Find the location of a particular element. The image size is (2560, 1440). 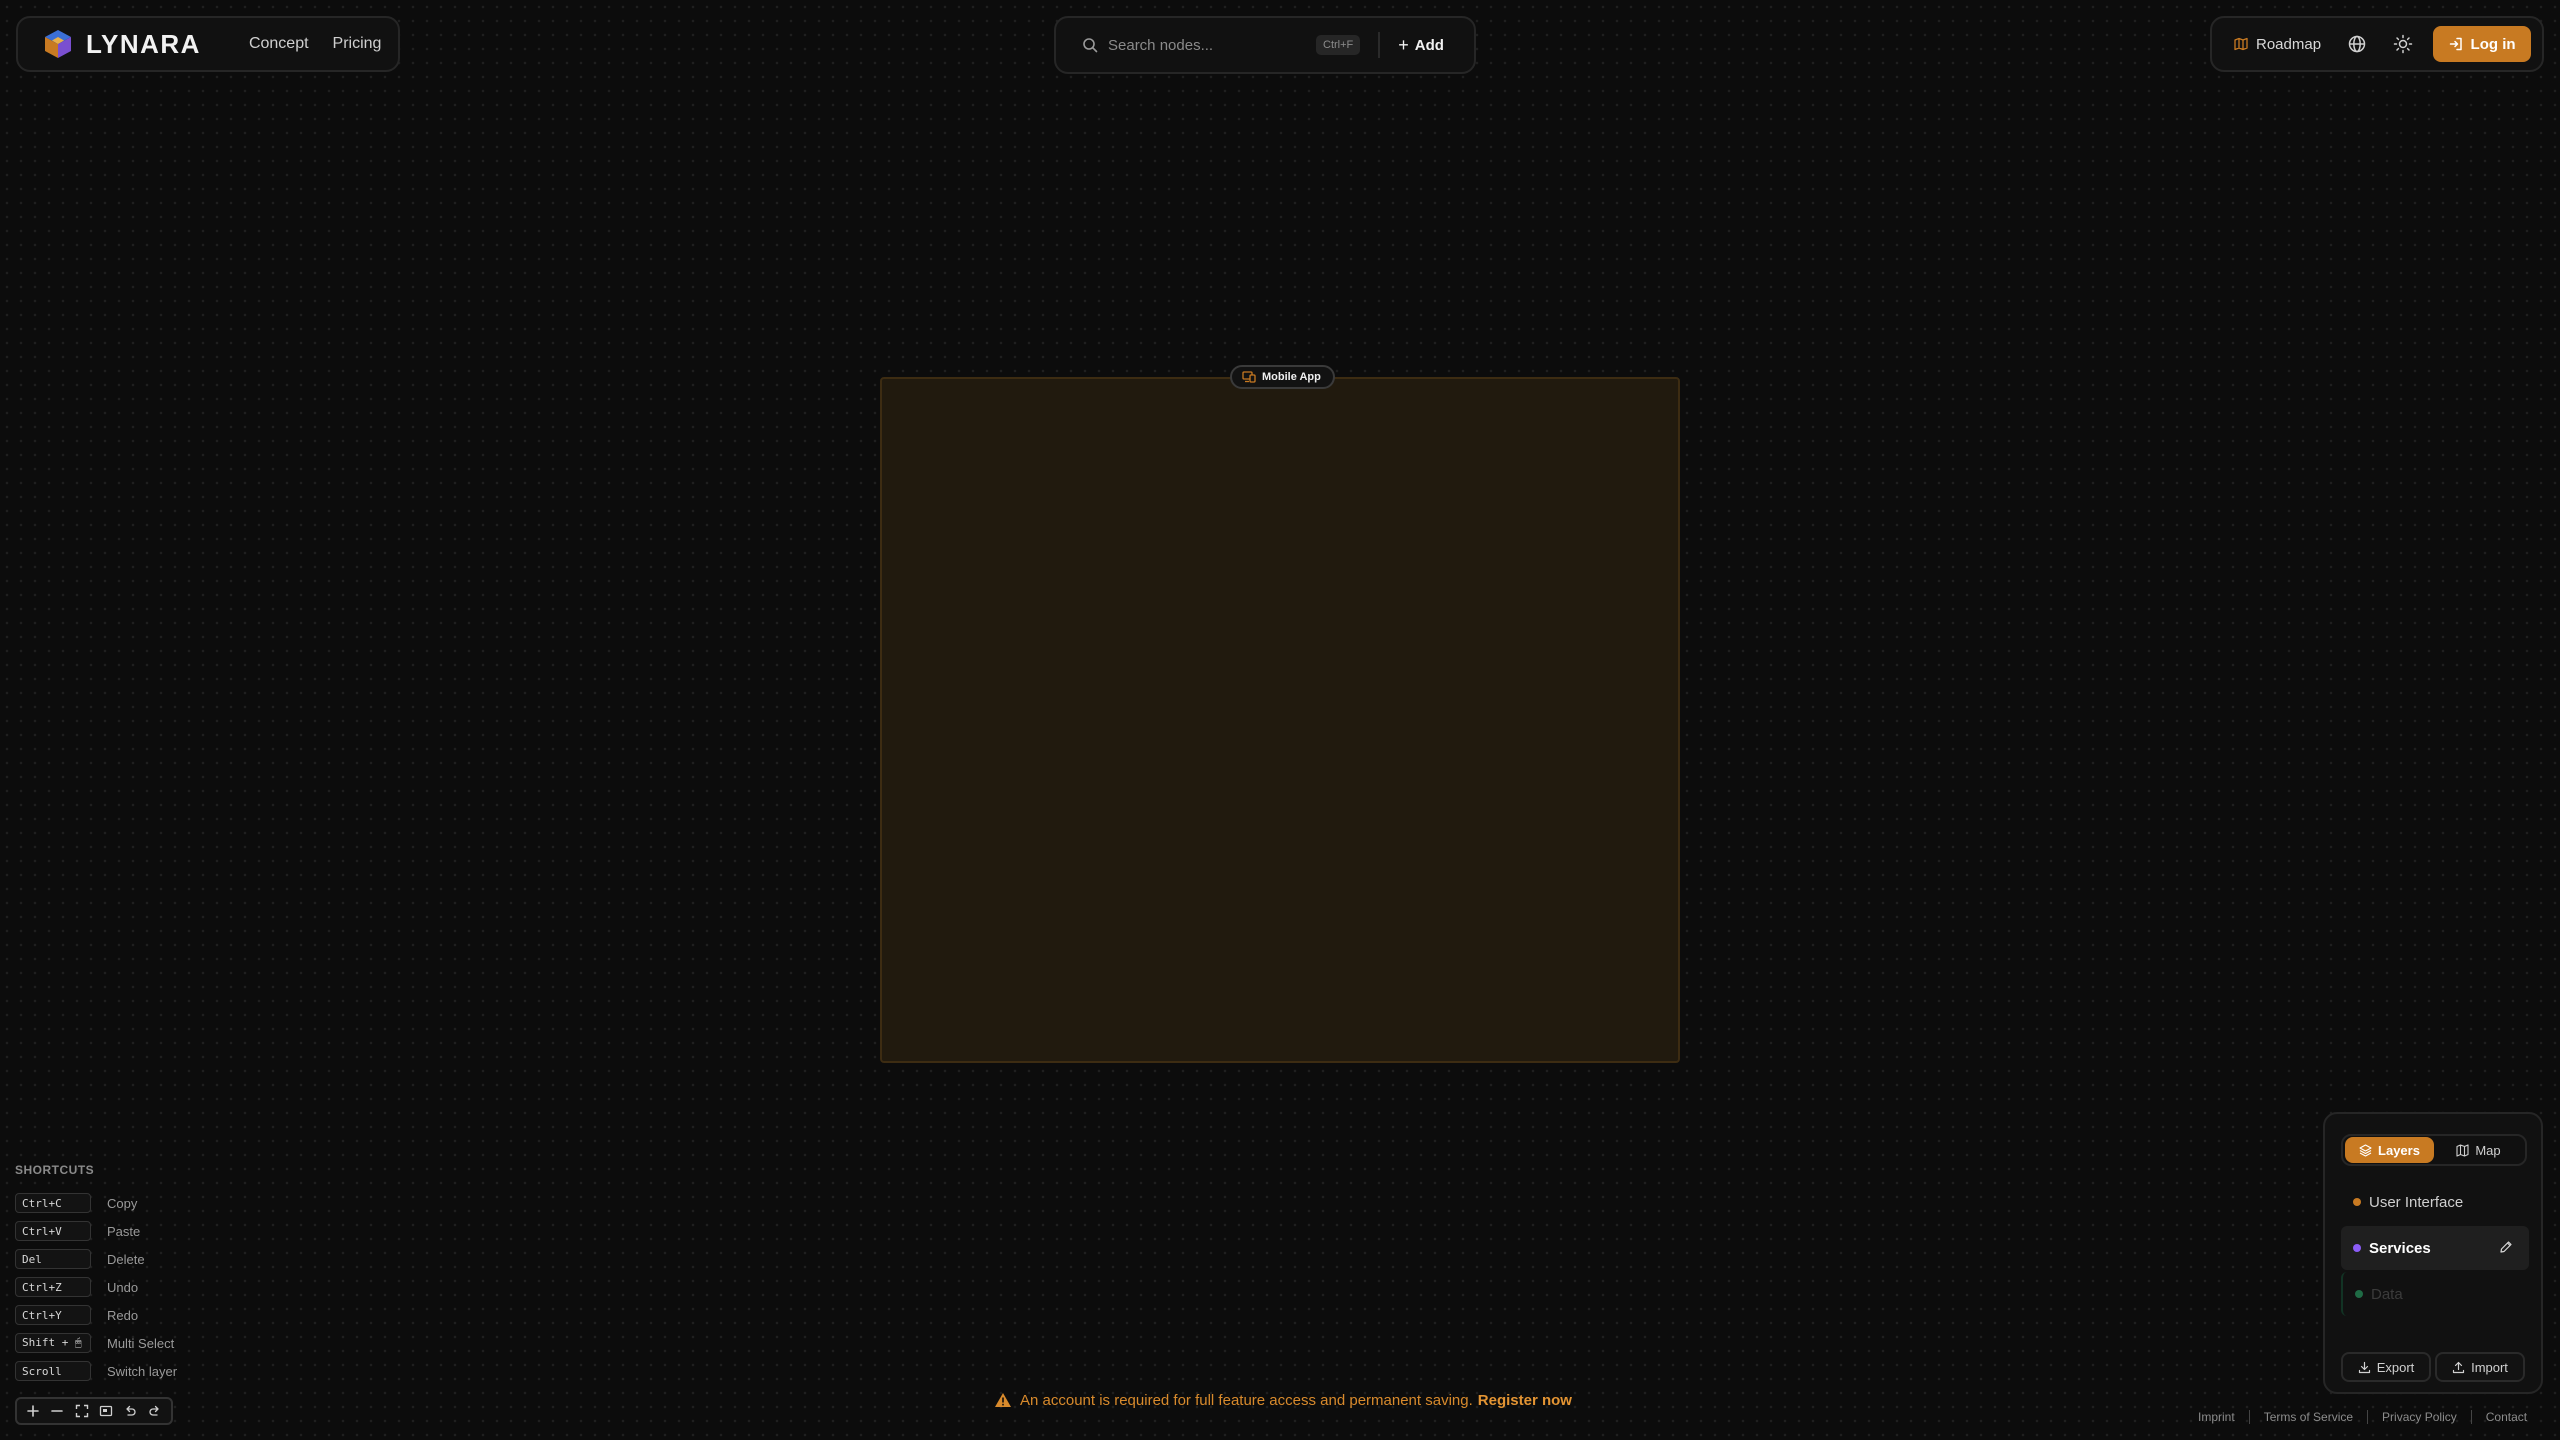

login-label: Log in is located at coordinates (2493, 44).